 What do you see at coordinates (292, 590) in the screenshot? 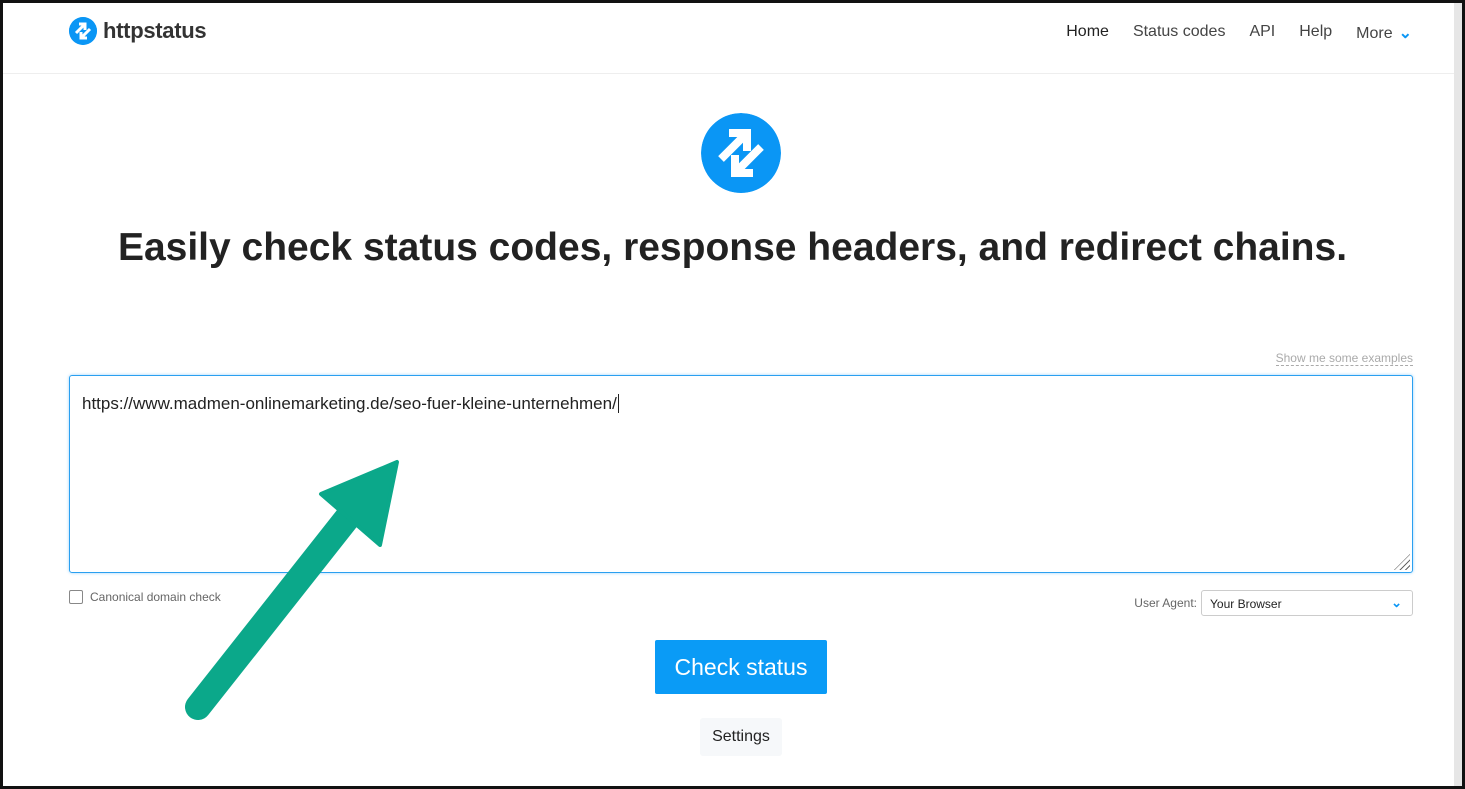
I see `annotation-arrow-icon` at bounding box center [292, 590].